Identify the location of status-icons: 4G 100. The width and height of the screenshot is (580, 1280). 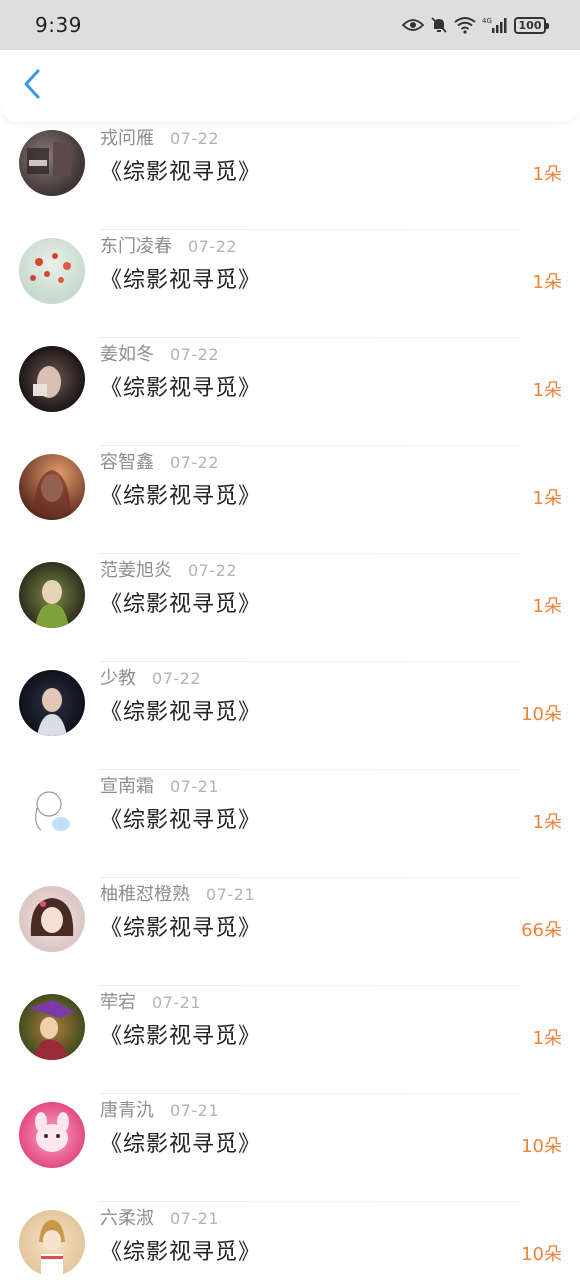
(475, 25).